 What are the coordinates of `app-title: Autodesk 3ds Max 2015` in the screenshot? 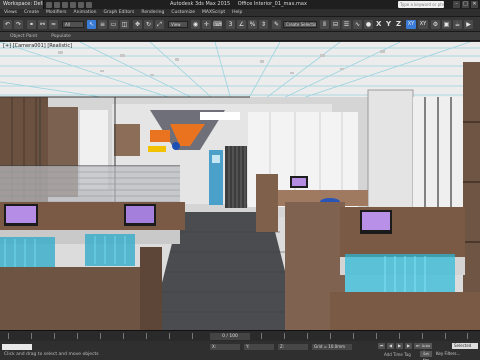 It's located at (200, 4).